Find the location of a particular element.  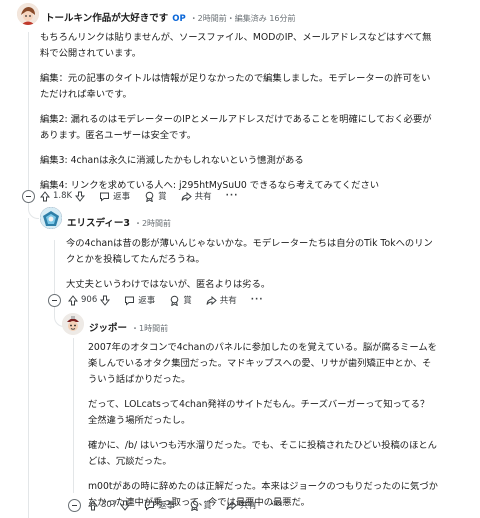

timestamp: ・1時間前 is located at coordinates (150, 328).